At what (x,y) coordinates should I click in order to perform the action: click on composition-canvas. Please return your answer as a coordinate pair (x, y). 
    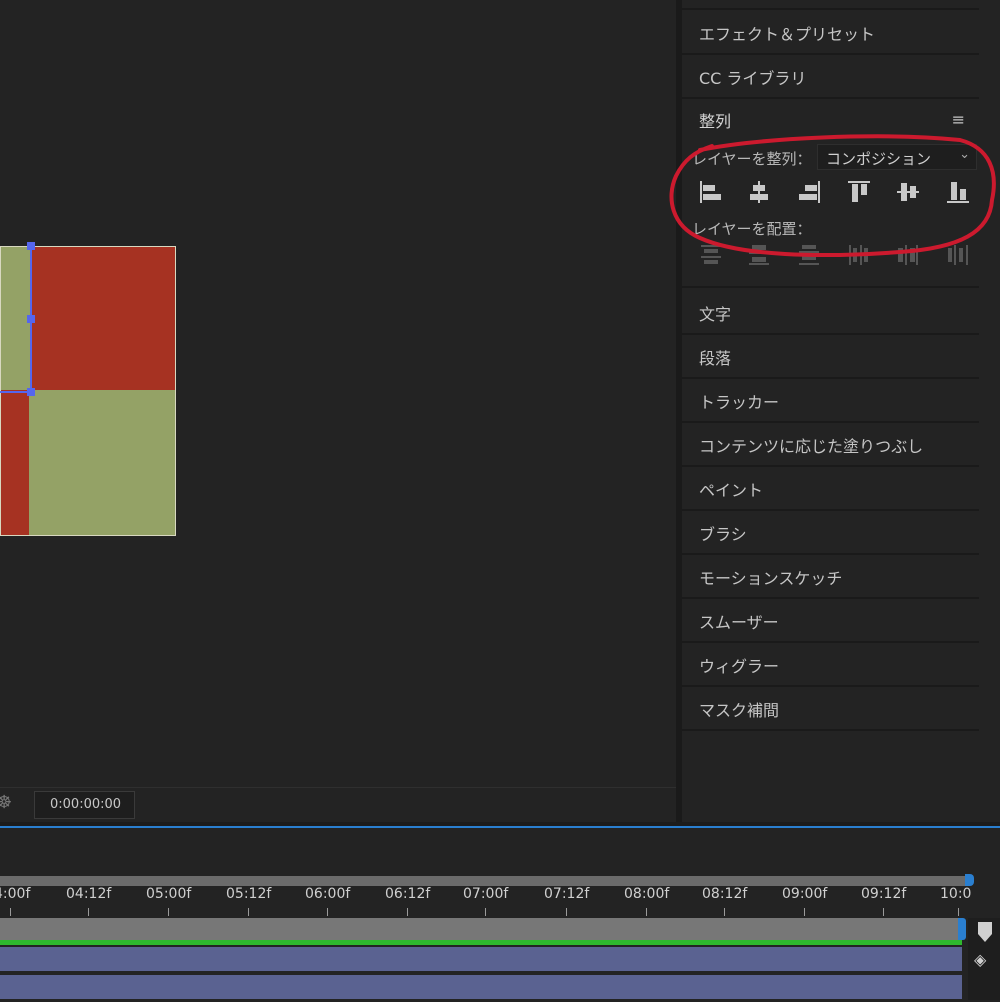
    Looking at the image, I should click on (88, 389).